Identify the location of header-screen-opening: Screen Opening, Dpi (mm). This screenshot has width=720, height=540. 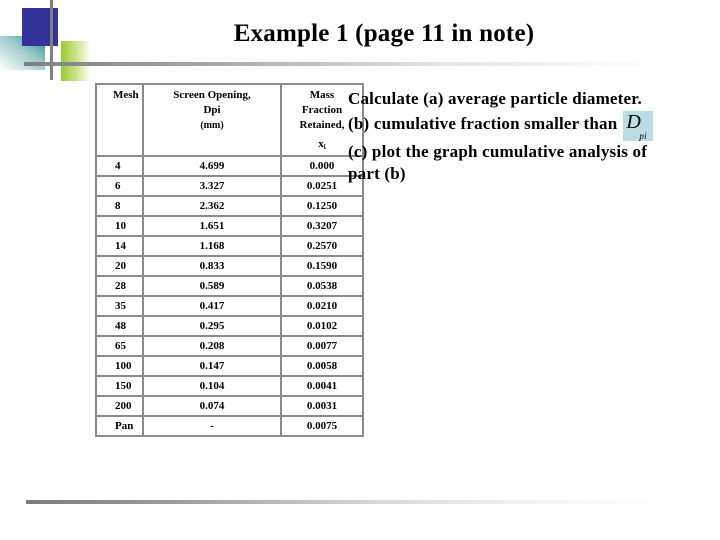
(212, 120).